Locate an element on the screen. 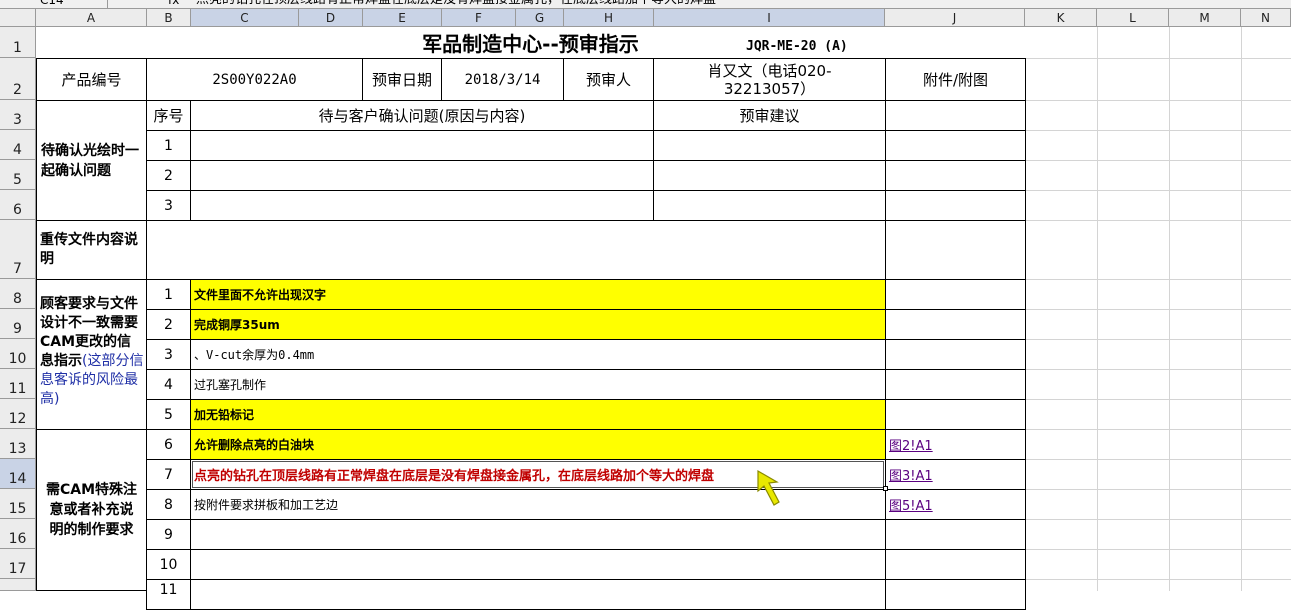 Image resolution: width=1291 pixels, height=610 pixels. product-no-value: 2S00Y022A0 is located at coordinates (254, 79).